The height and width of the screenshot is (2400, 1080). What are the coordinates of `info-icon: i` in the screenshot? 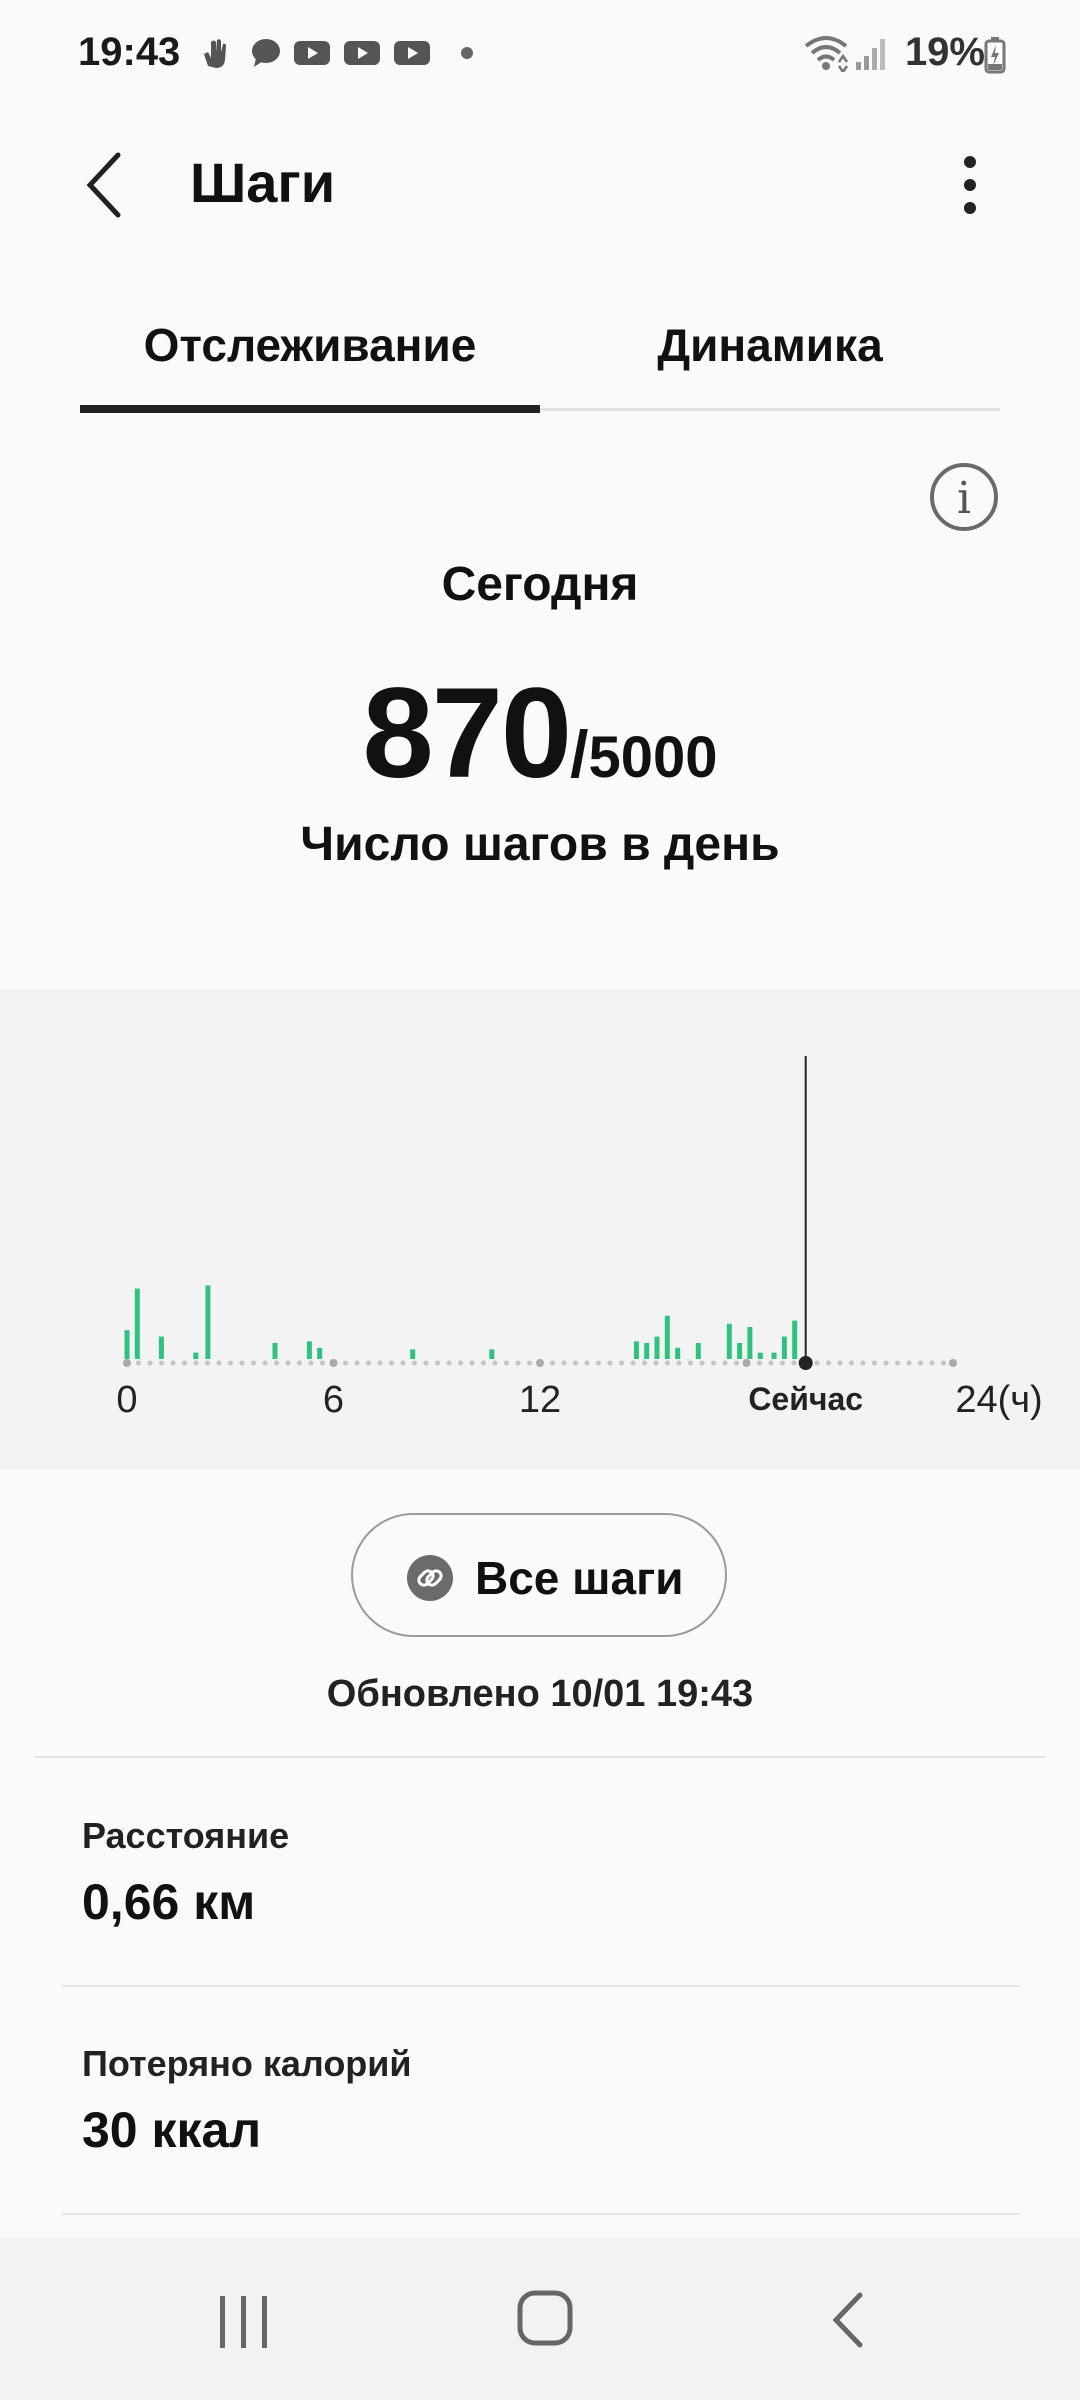 It's located at (964, 497).